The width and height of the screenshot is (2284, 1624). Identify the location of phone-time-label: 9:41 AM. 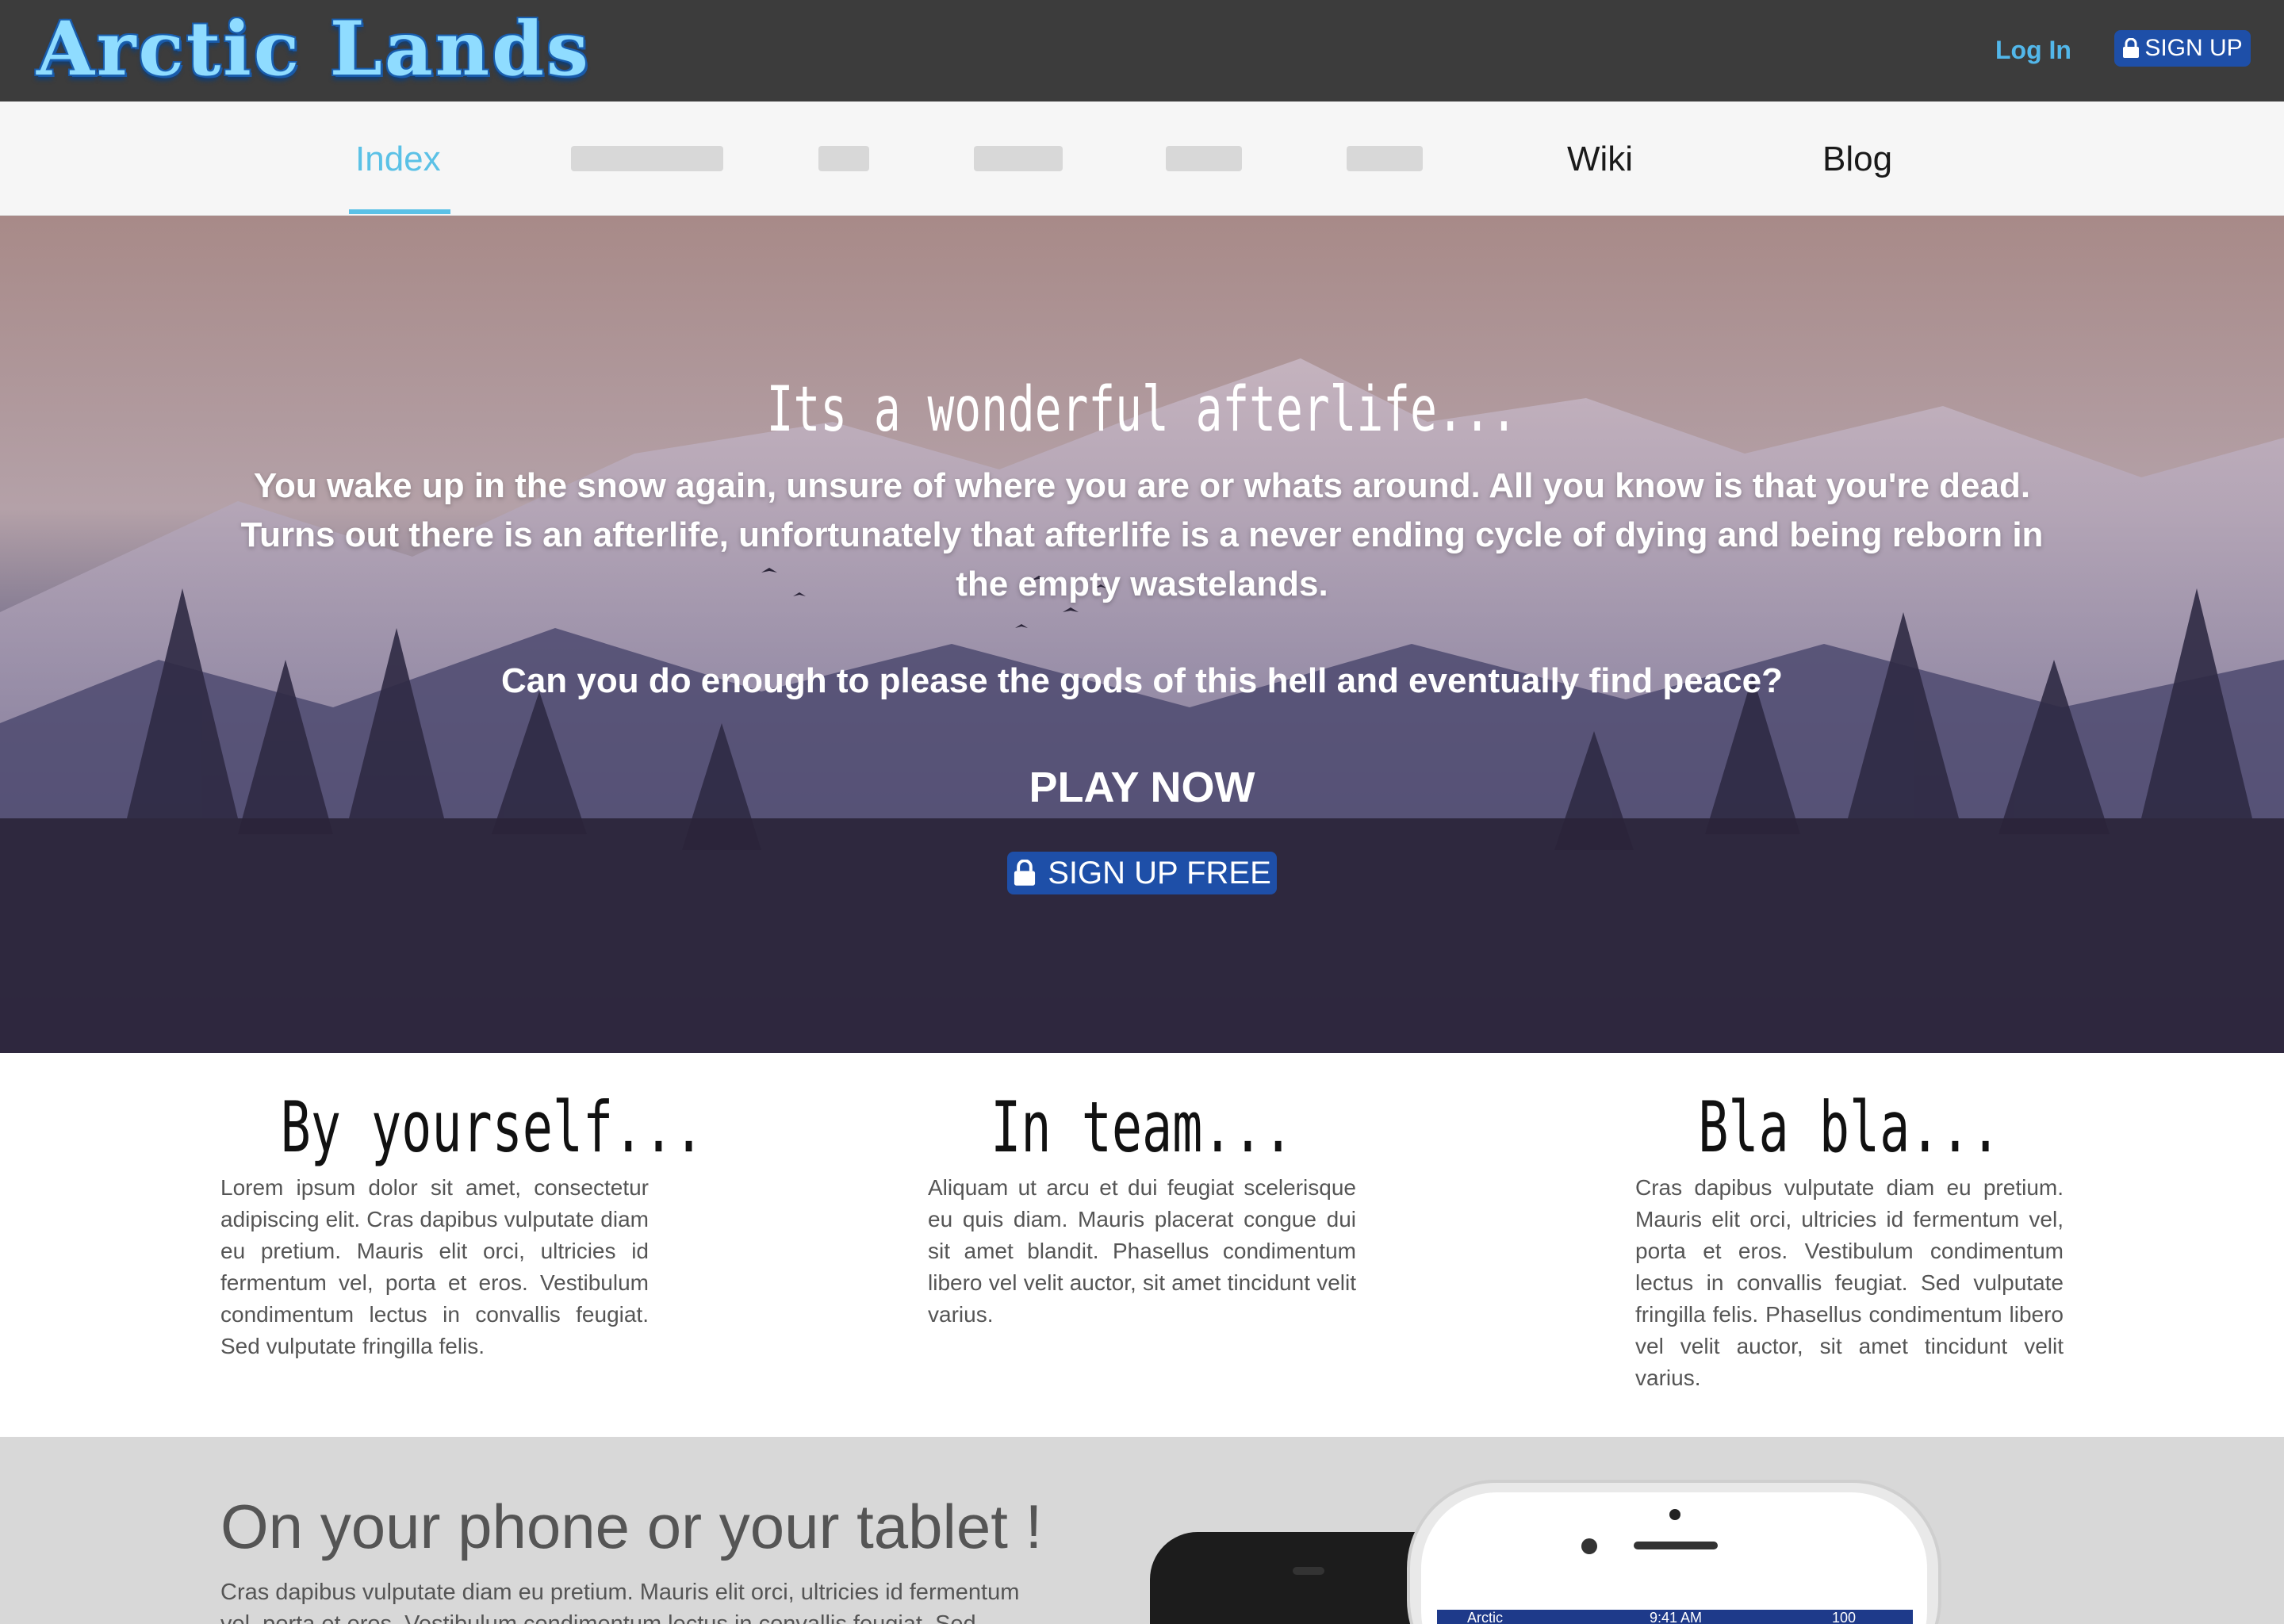
(1676, 1617).